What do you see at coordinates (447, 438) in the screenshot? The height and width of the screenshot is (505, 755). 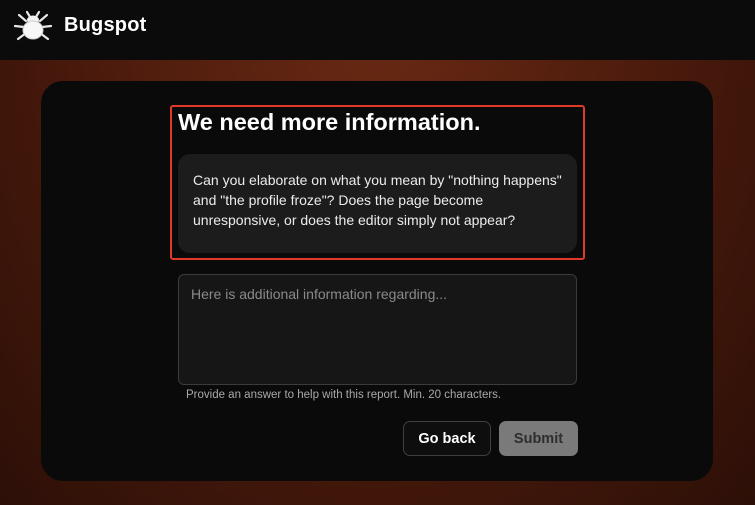 I see `go-back-button: Go back` at bounding box center [447, 438].